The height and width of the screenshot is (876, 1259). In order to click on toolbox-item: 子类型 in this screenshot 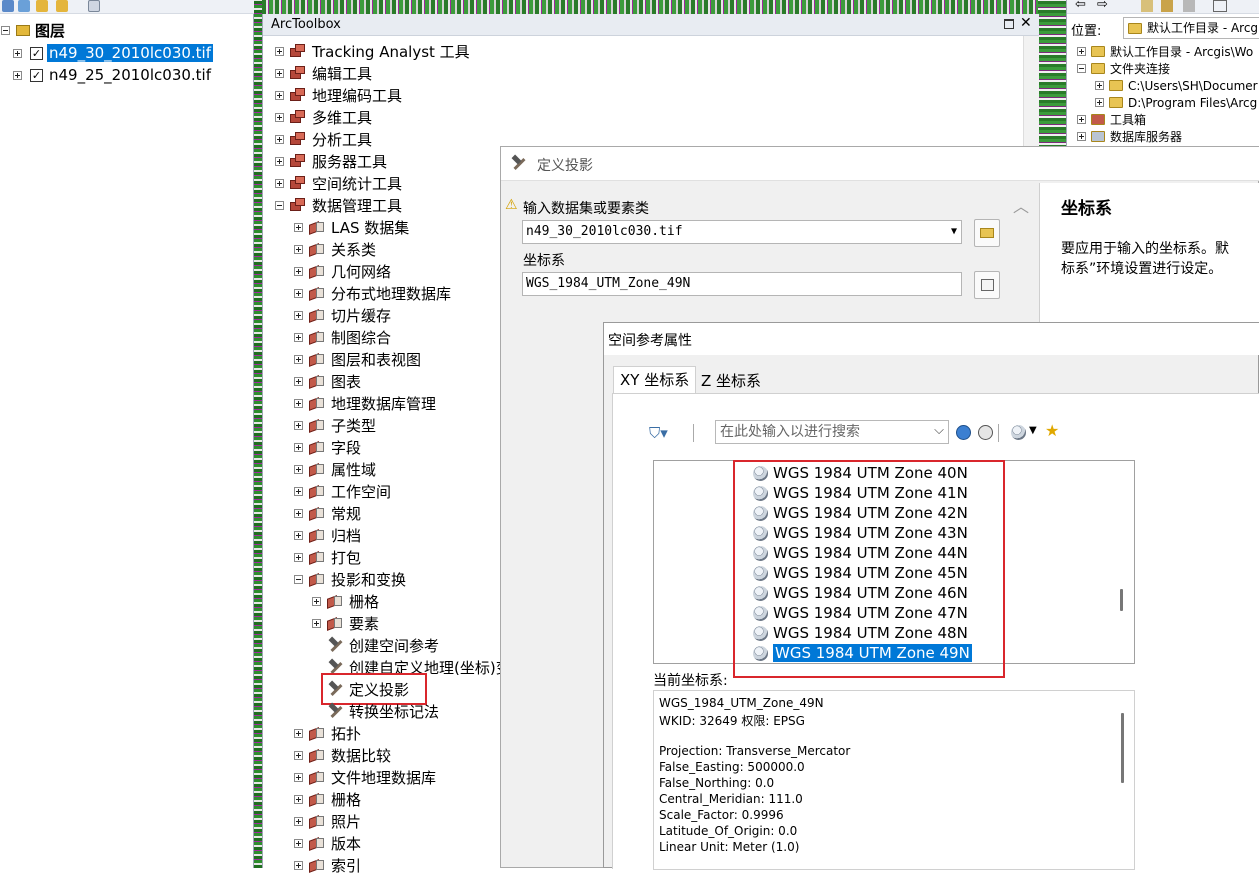, I will do `click(335, 425)`.